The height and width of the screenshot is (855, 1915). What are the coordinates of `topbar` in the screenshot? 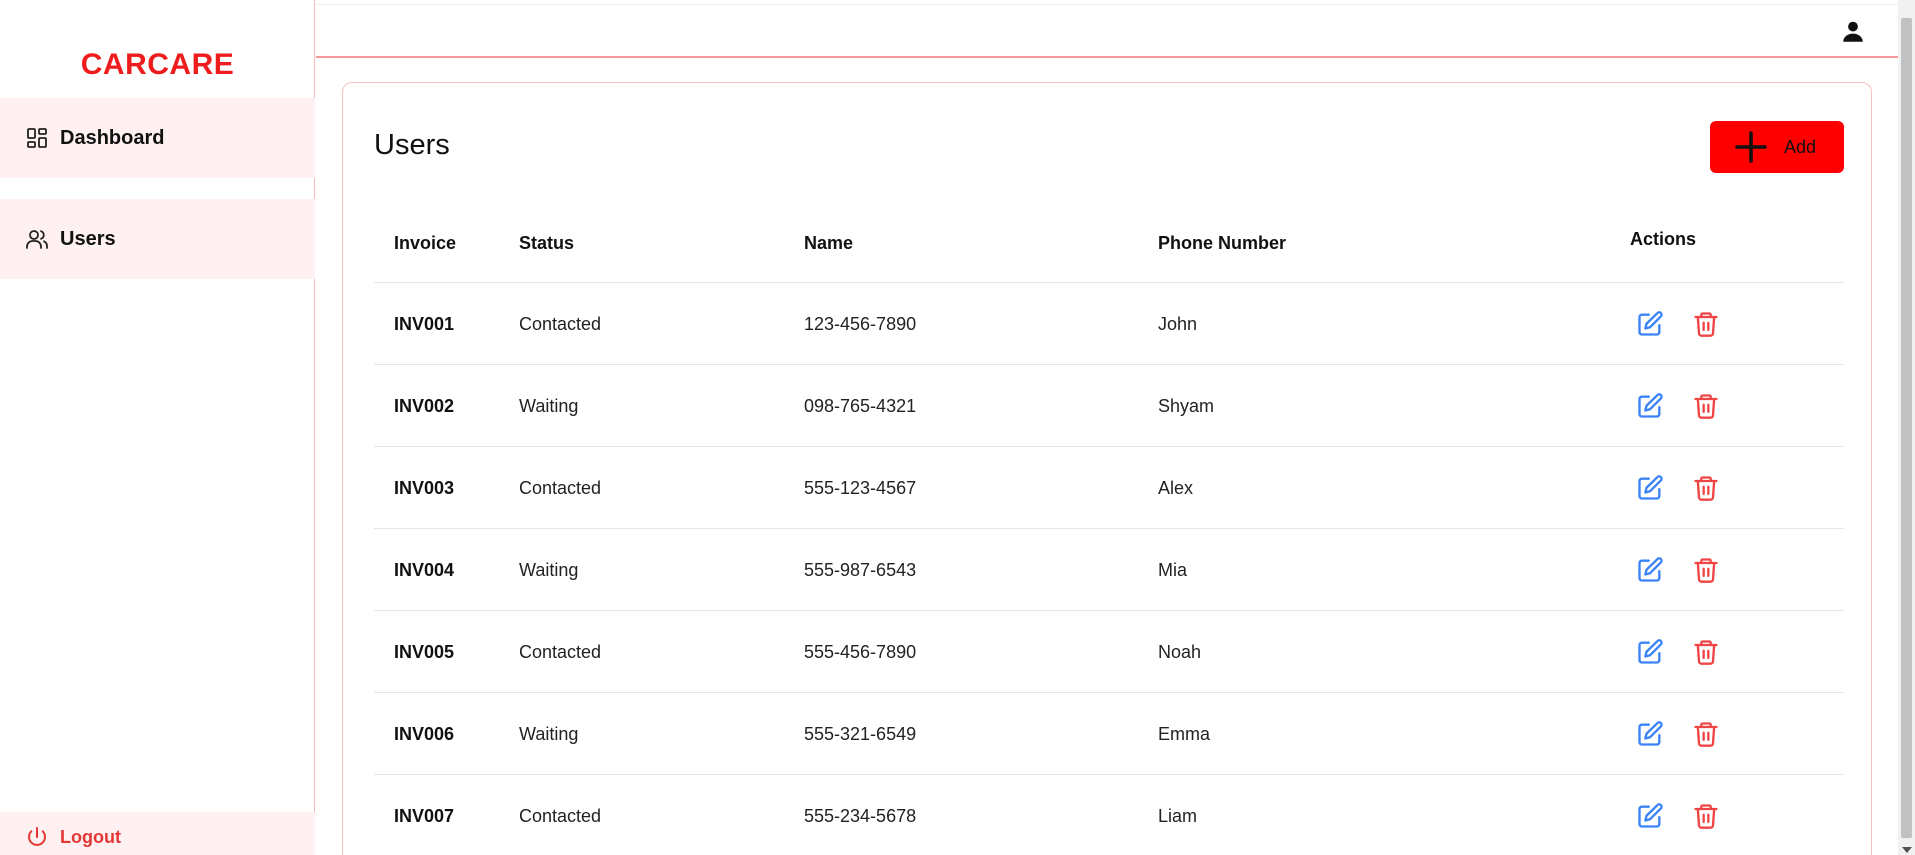 It's located at (1107, 31).